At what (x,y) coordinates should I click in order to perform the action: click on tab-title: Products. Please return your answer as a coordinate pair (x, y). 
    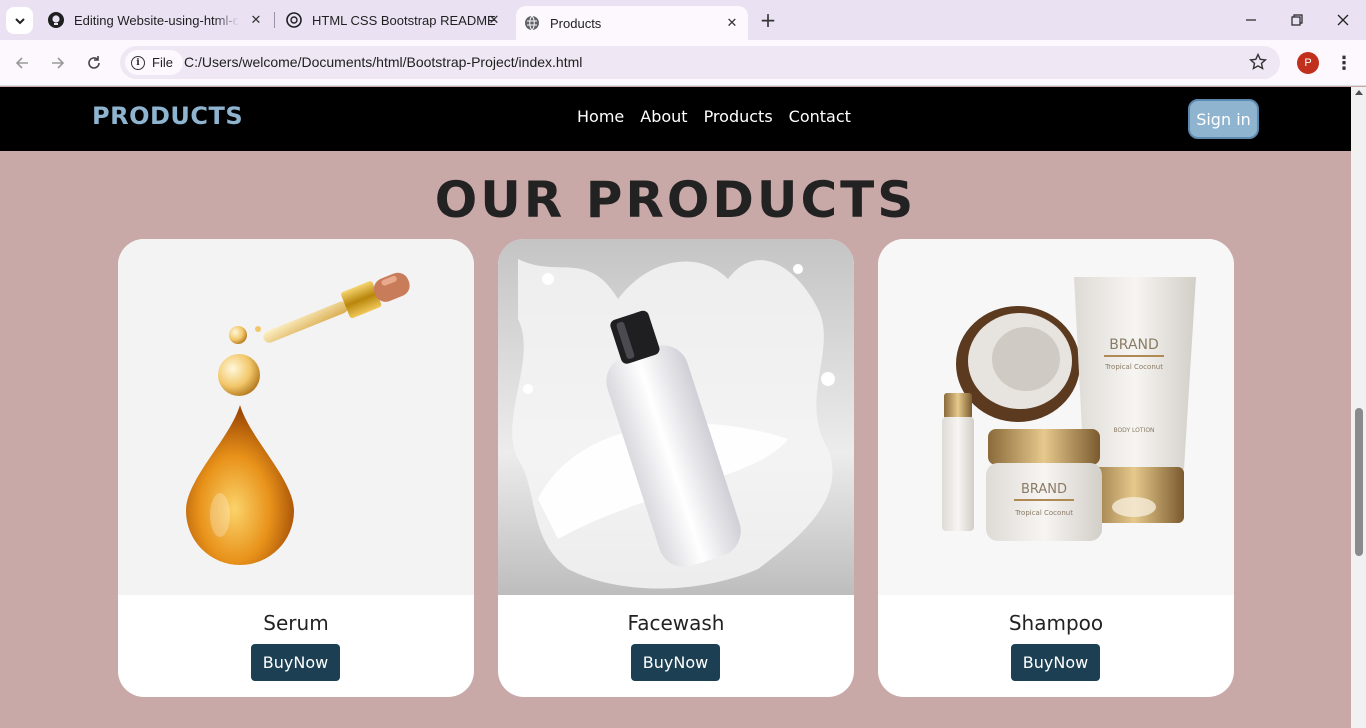
    Looking at the image, I should click on (576, 23).